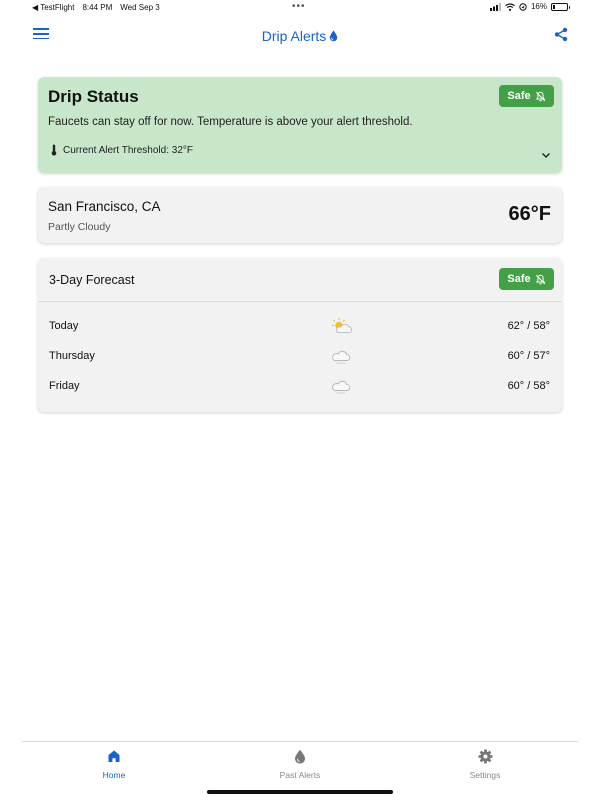  Describe the element at coordinates (104, 206) in the screenshot. I see `location-name: San Francisco, CA` at that location.